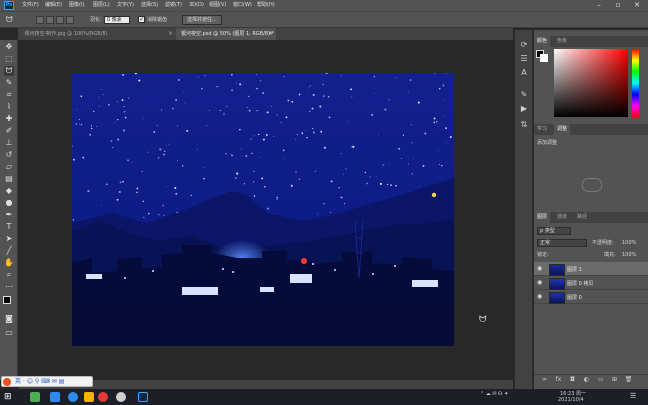 Image resolution: width=648 pixels, height=405 pixels. I want to click on foreground-color-swatch, so click(7, 300).